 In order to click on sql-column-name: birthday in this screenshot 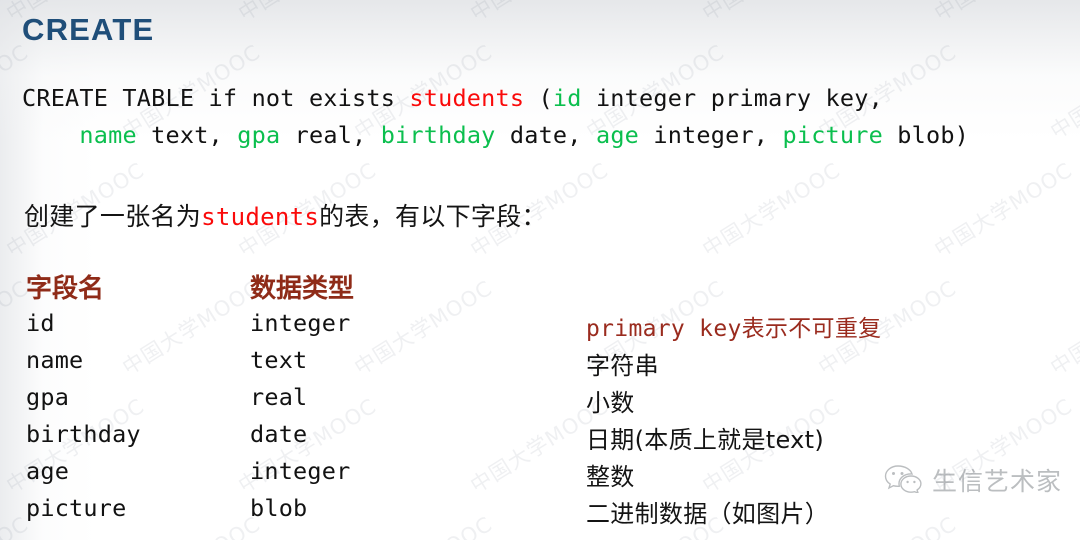, I will do `click(438, 135)`.